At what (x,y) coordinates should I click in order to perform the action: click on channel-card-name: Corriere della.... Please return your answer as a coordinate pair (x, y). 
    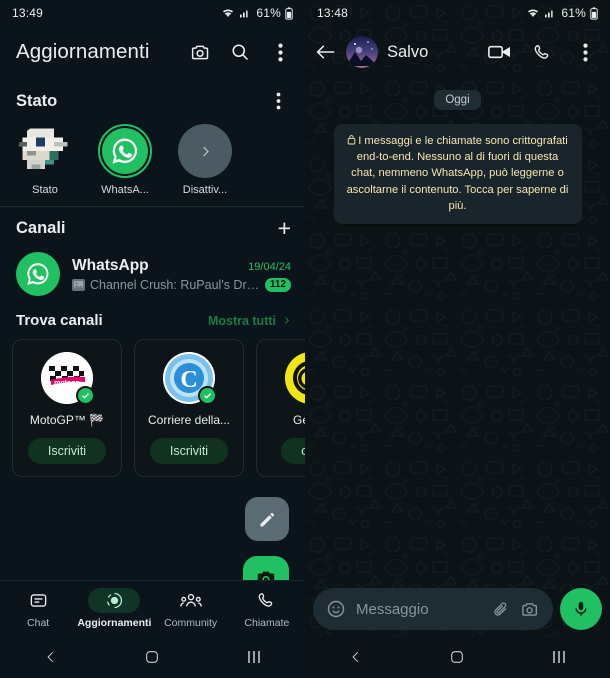
    Looking at the image, I should click on (189, 420).